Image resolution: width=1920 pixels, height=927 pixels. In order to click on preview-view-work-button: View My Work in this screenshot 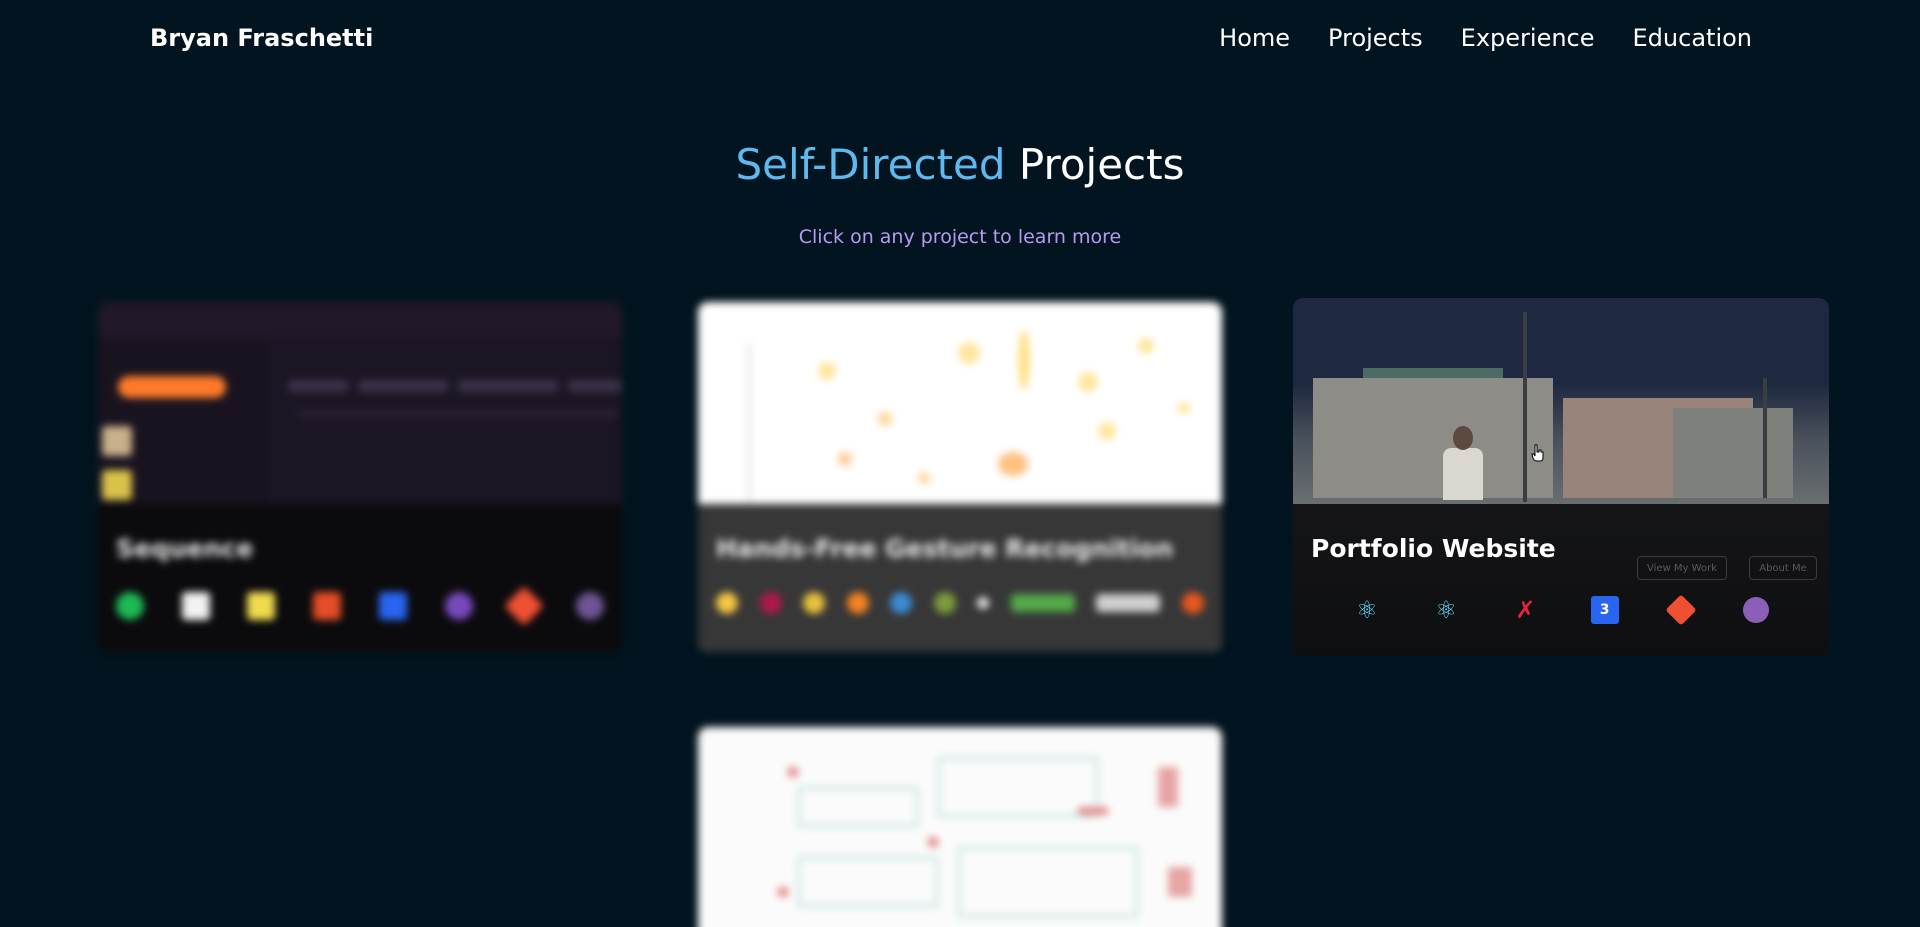, I will do `click(1682, 568)`.